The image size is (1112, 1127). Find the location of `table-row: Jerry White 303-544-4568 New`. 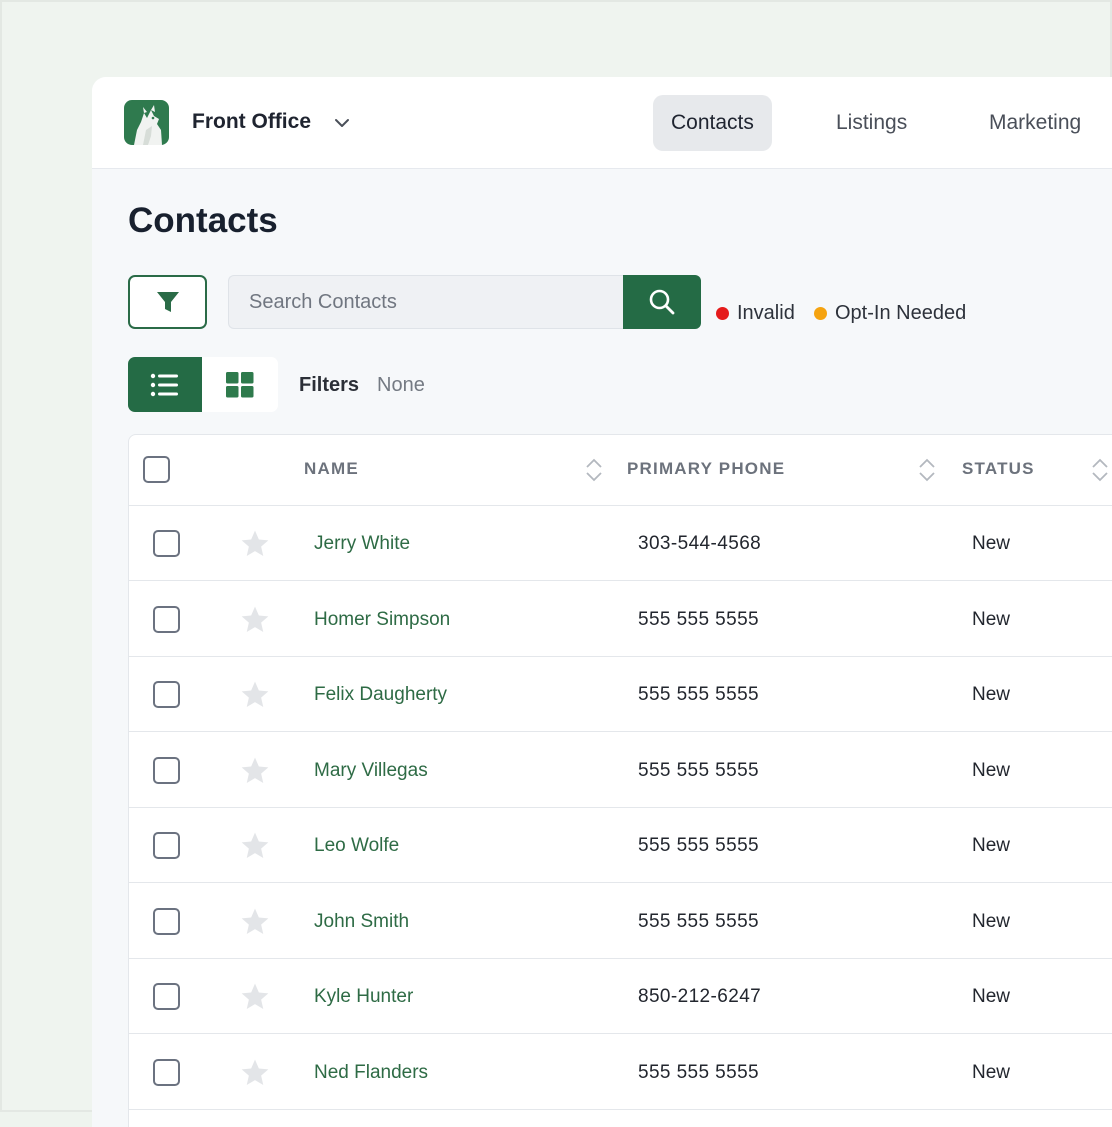

table-row: Jerry White 303-544-4568 New is located at coordinates (620, 543).